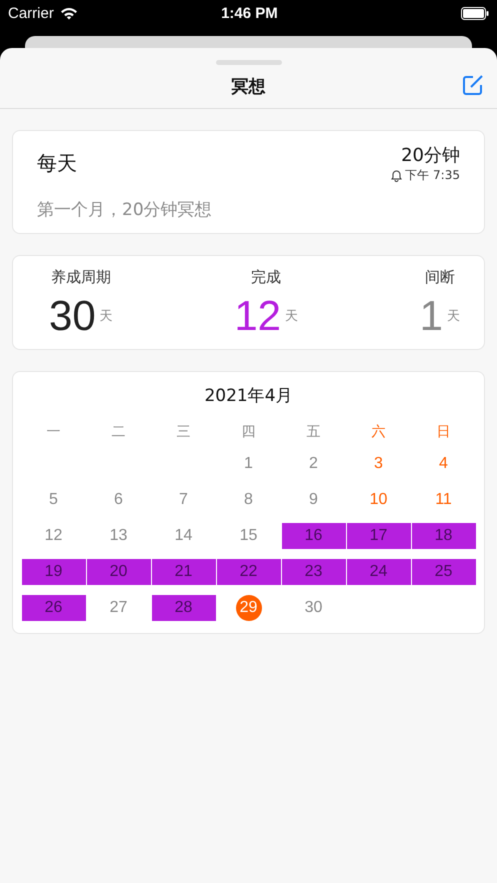 Image resolution: width=497 pixels, height=883 pixels. Describe the element at coordinates (125, 210) in the screenshot. I see `habit-note: 第一个月，20分钟冥想` at that location.